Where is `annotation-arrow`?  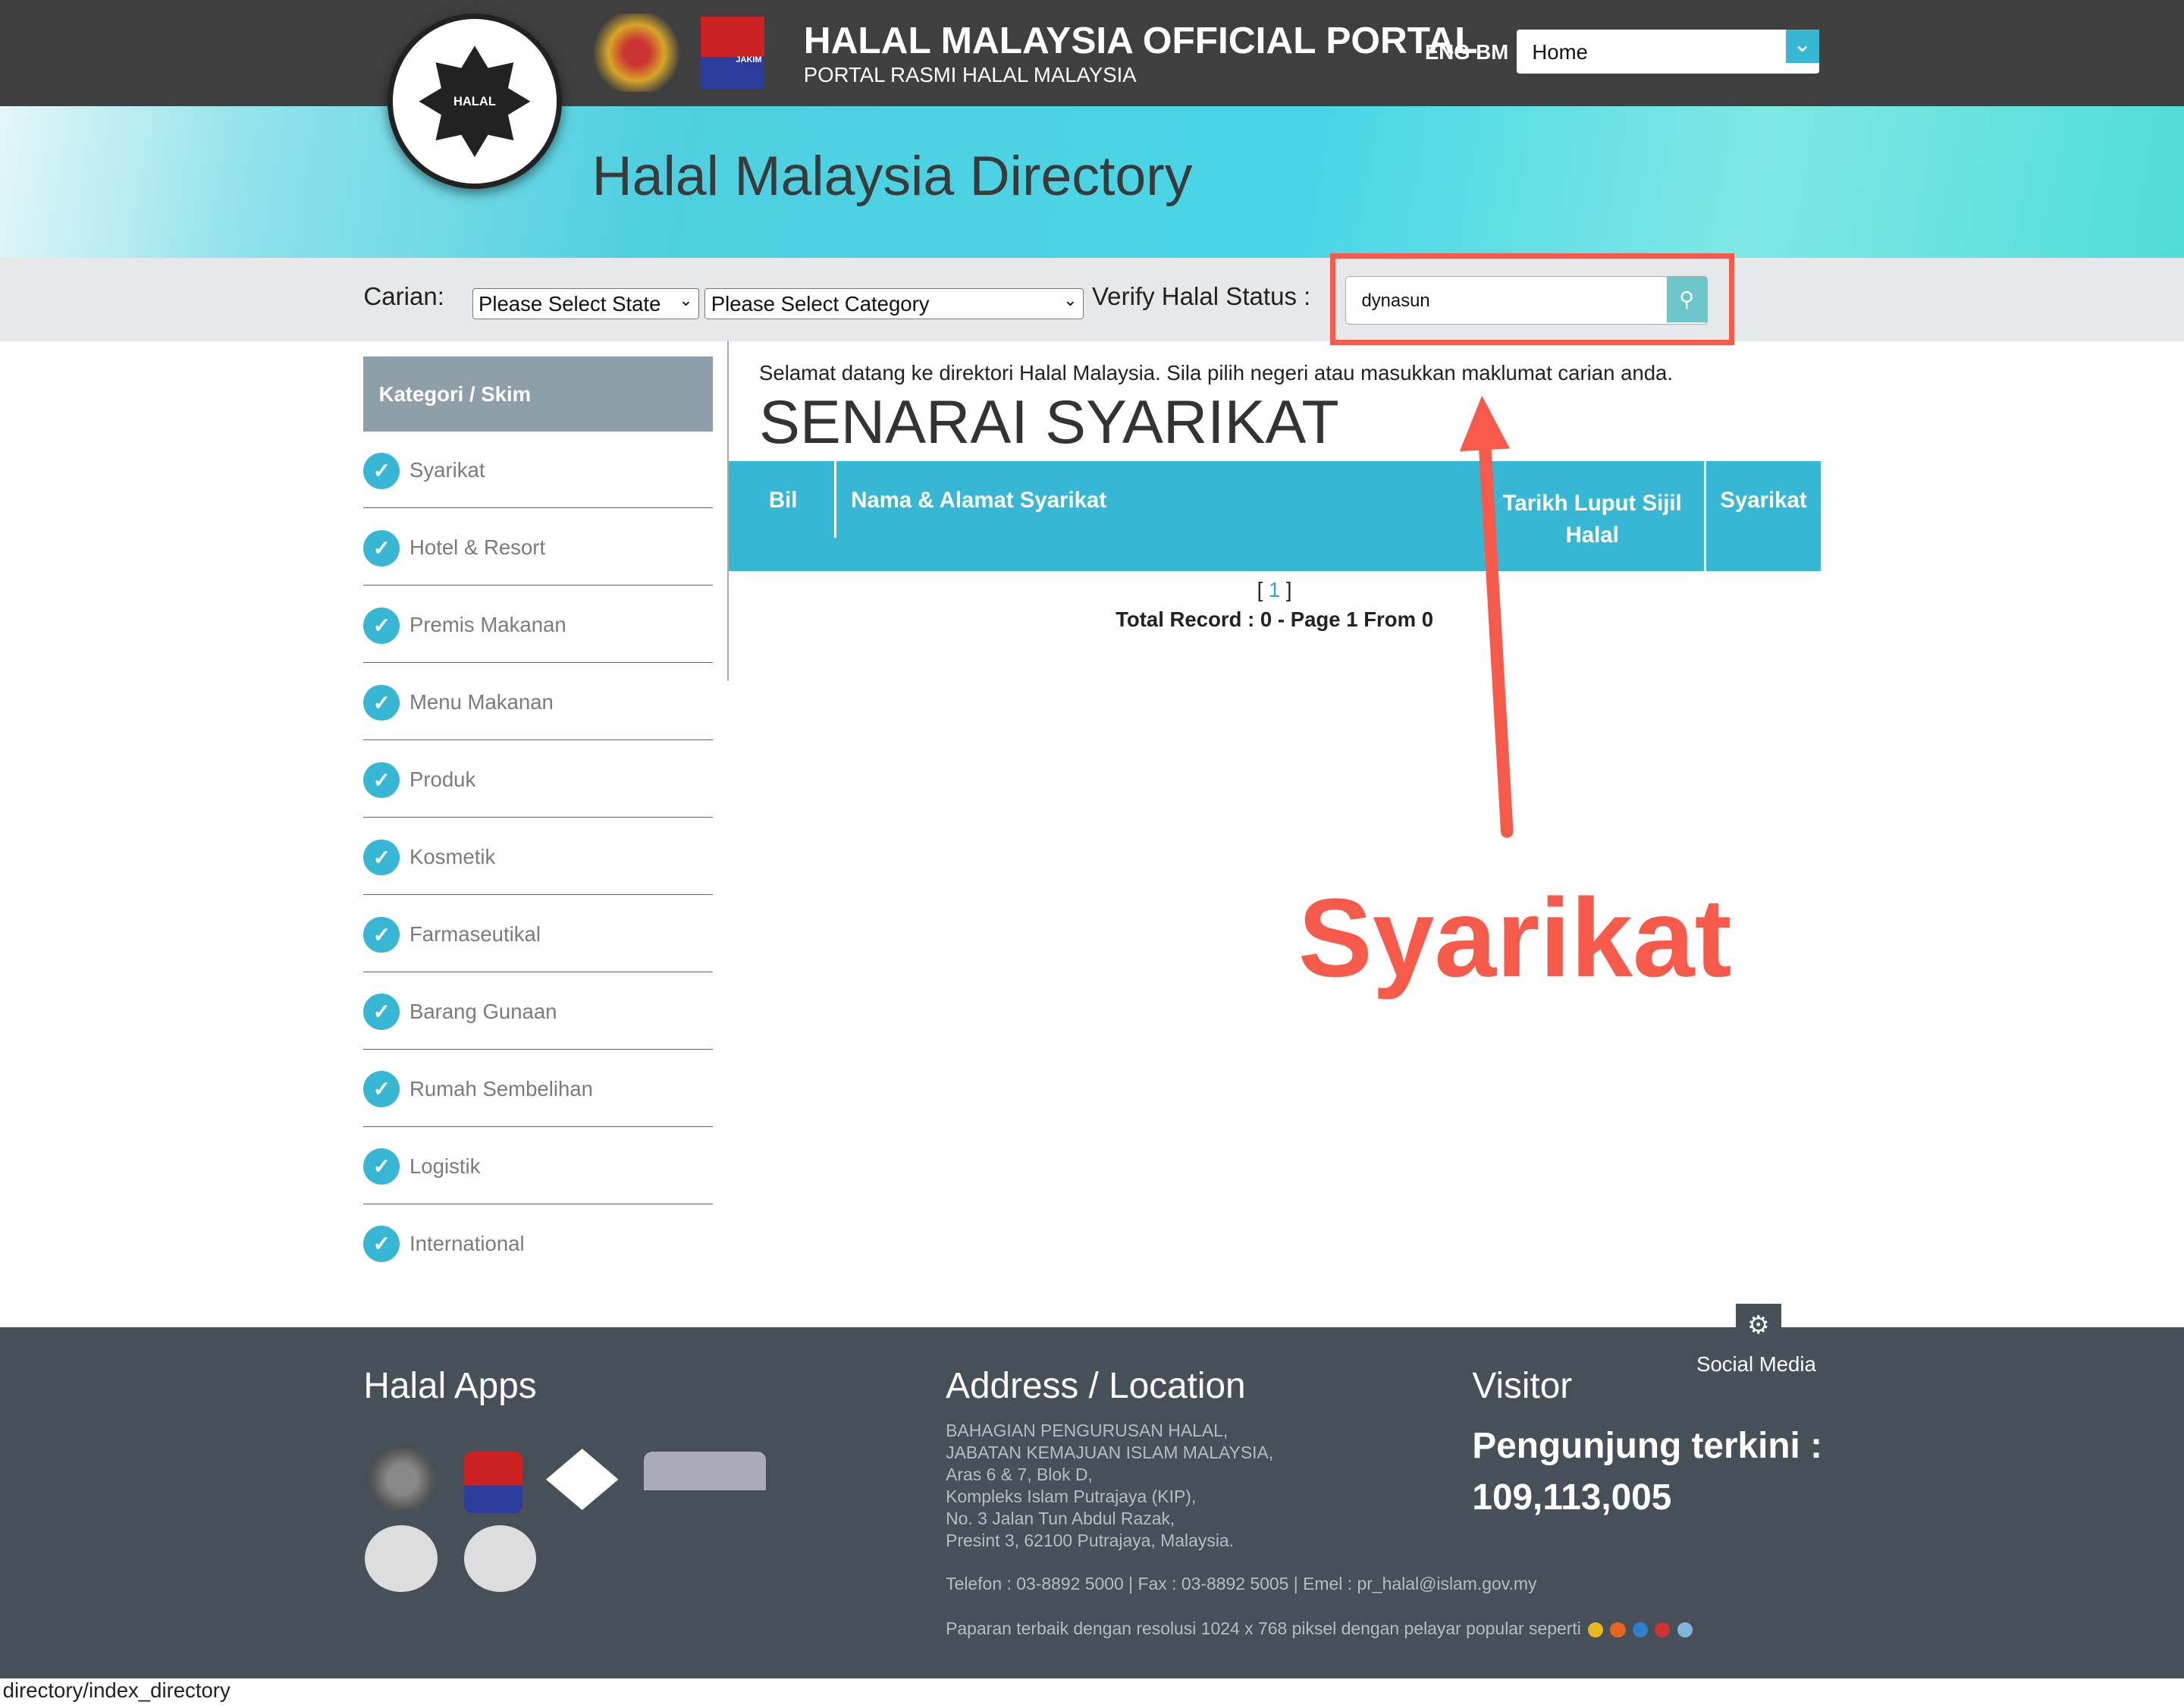
annotation-arrow is located at coordinates (1486, 616).